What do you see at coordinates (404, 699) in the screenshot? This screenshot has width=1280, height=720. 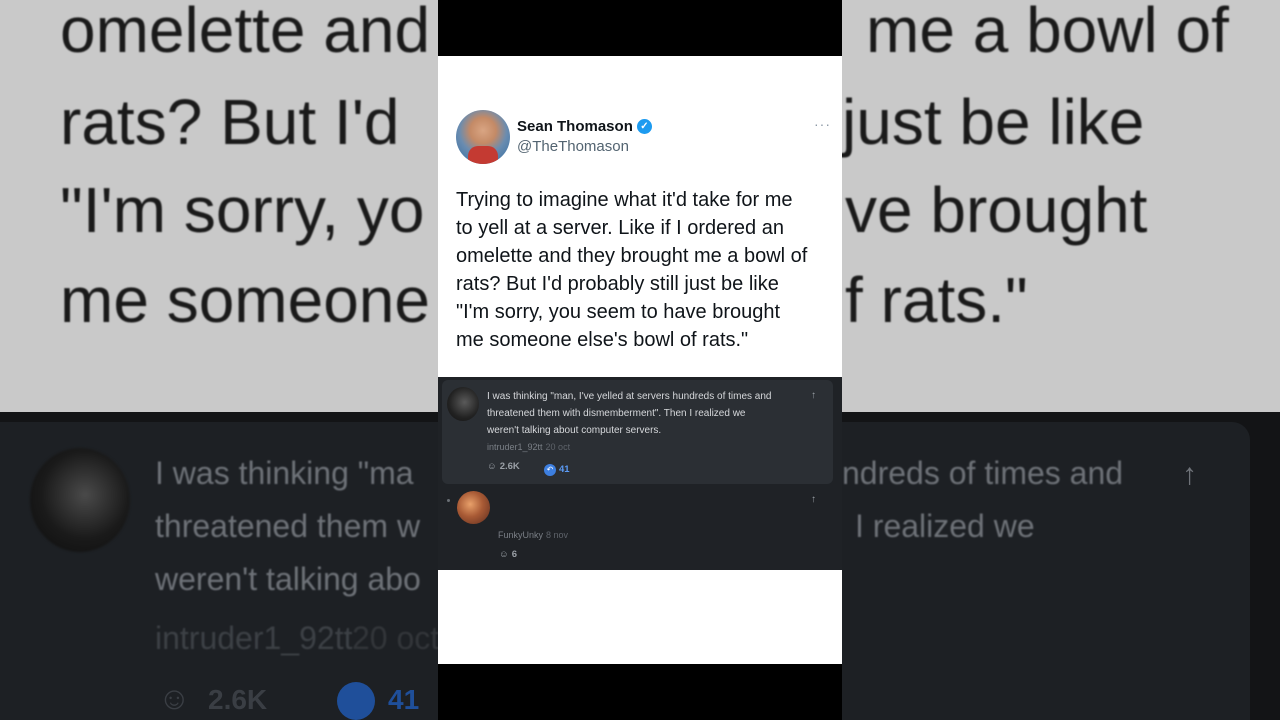 I see `bg-reply-count: 41` at bounding box center [404, 699].